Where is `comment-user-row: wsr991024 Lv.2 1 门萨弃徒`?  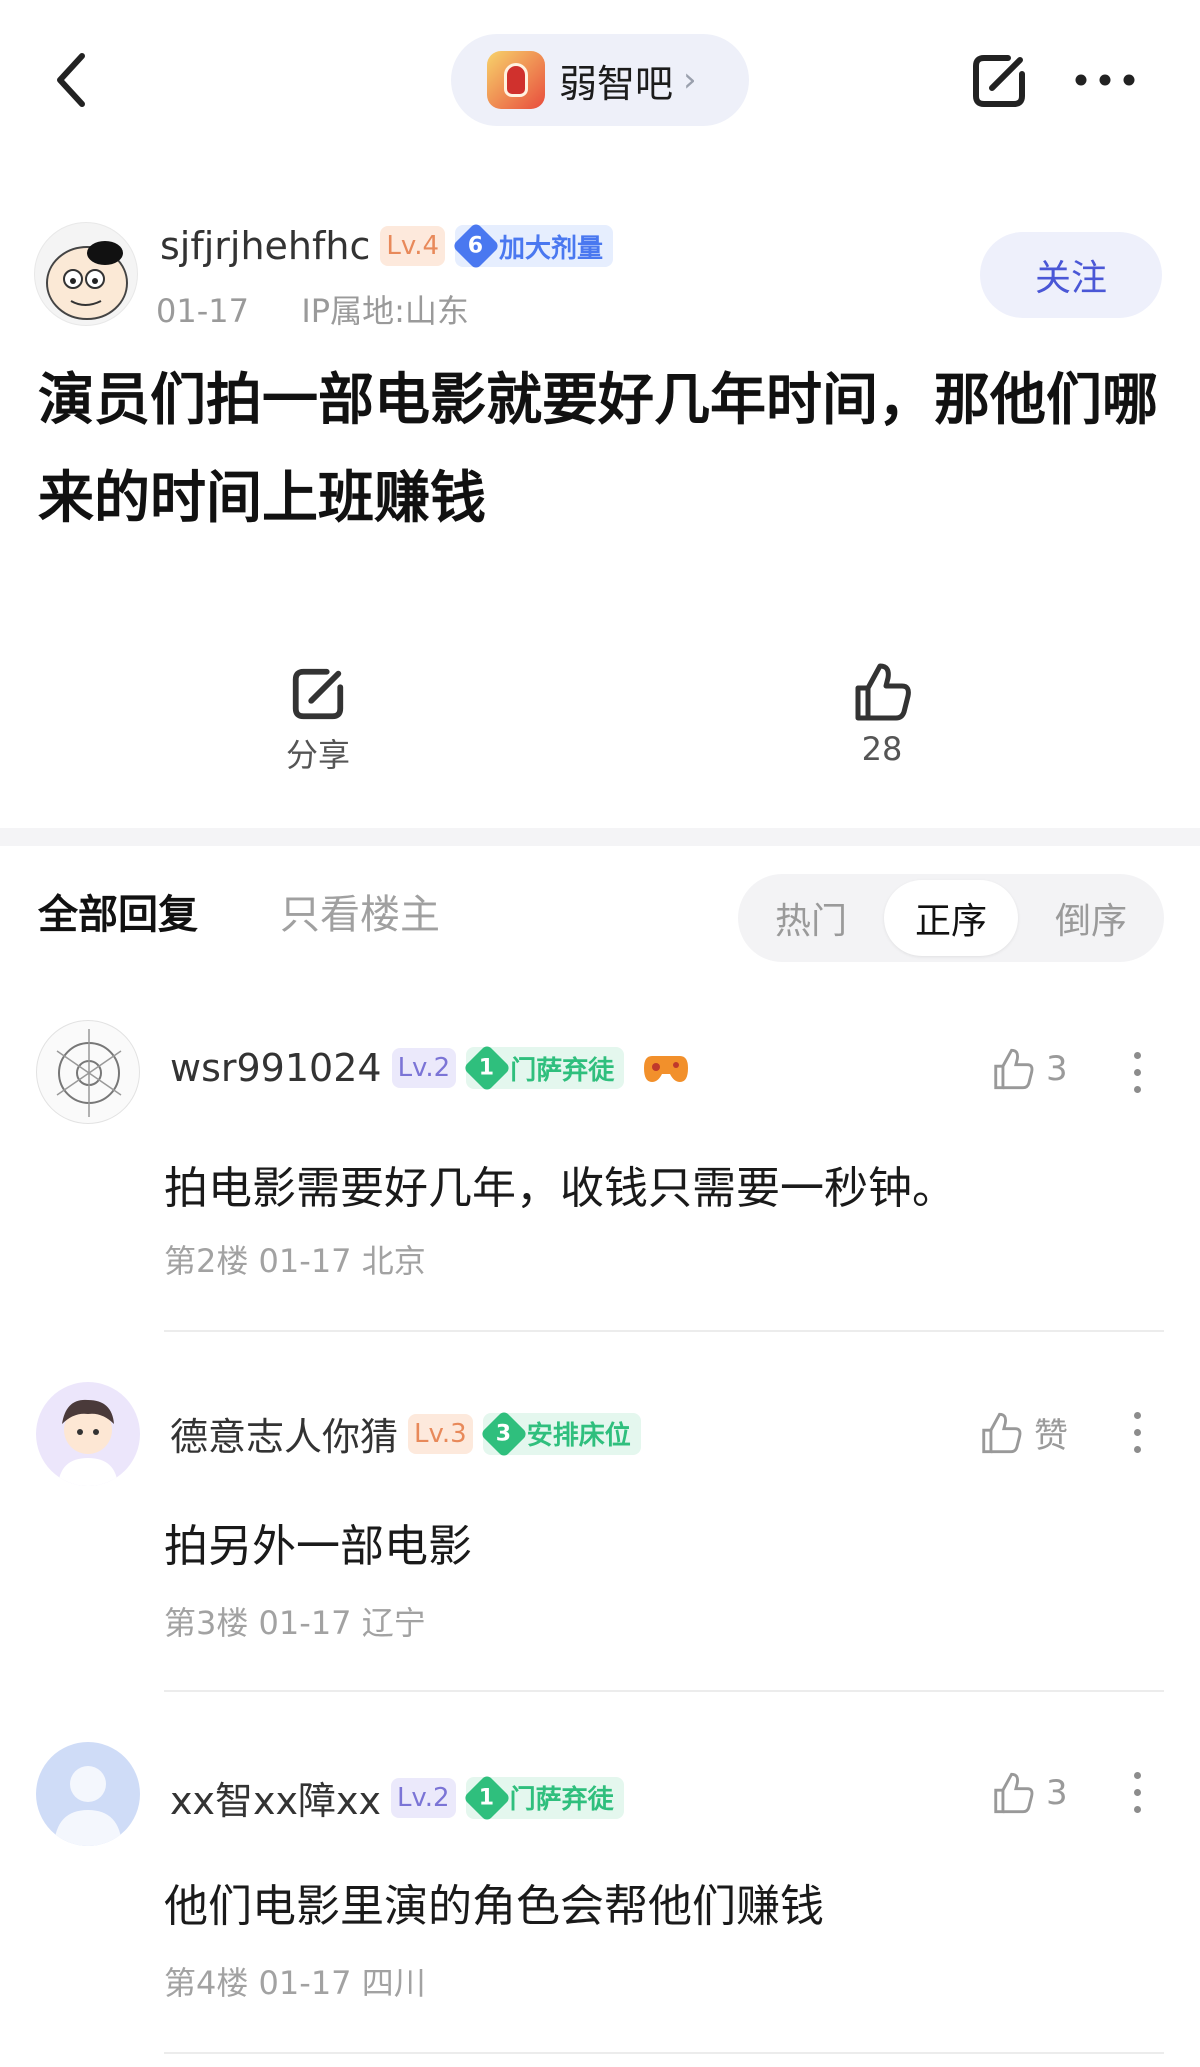 comment-user-row: wsr991024 Lv.2 1 门萨弃徒 is located at coordinates (430, 1068).